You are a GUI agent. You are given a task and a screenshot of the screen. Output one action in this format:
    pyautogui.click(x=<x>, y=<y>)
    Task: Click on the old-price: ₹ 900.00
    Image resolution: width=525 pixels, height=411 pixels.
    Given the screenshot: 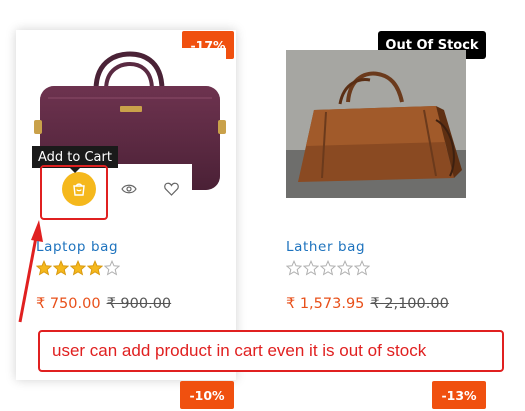 What is the action you would take?
    pyautogui.click(x=139, y=304)
    